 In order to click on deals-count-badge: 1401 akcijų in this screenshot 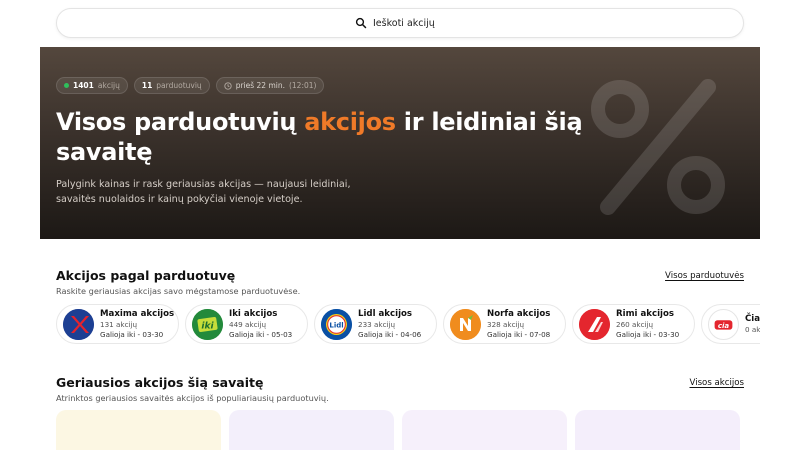, I will do `click(92, 85)`.